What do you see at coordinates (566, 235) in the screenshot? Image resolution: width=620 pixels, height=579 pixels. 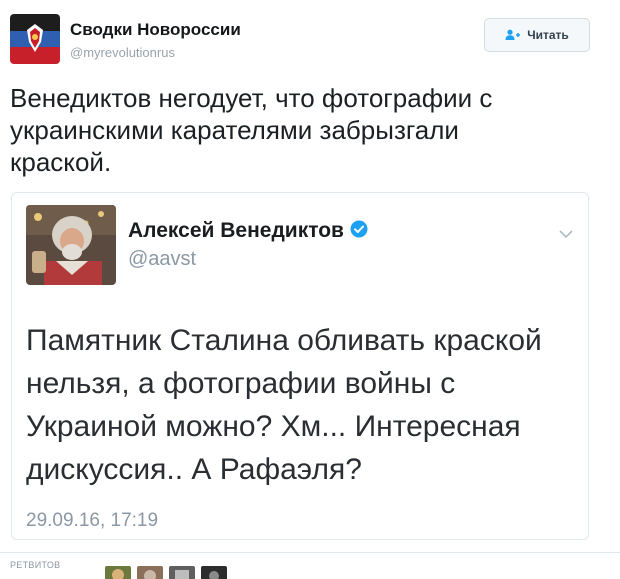 I see `chevron-down-icon` at bounding box center [566, 235].